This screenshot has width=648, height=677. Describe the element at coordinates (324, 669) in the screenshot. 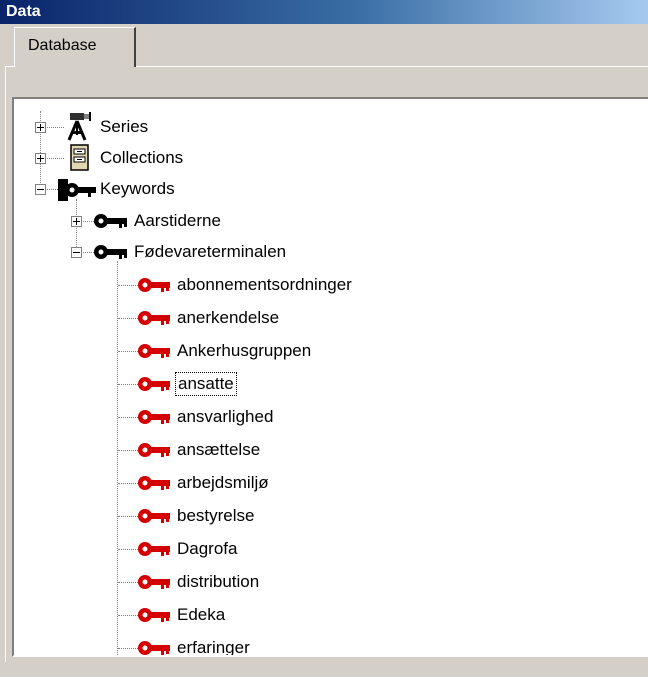

I see `status-bar` at that location.